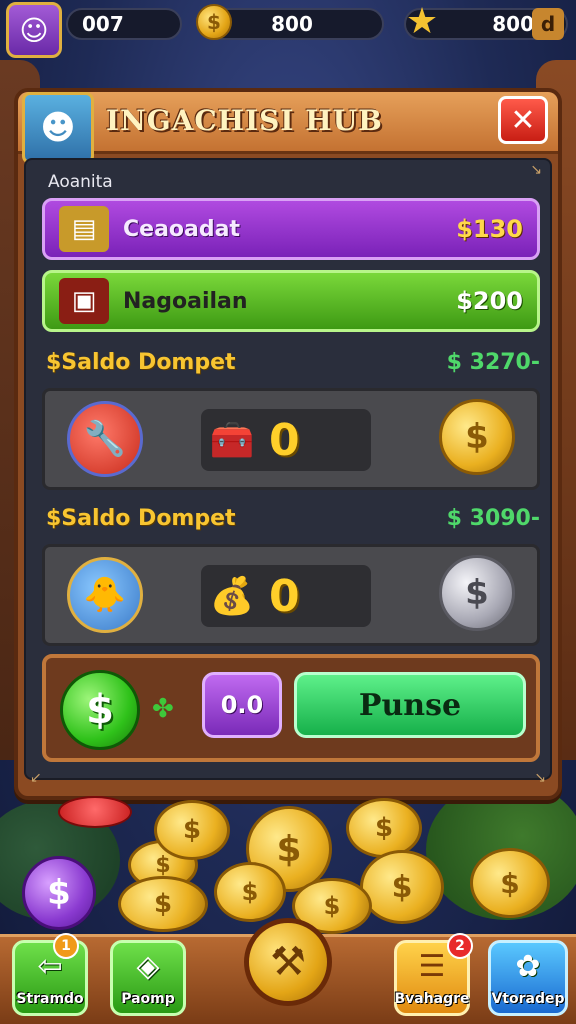  What do you see at coordinates (244, 120) in the screenshot?
I see `panel-title: INGACHISI HUB` at bounding box center [244, 120].